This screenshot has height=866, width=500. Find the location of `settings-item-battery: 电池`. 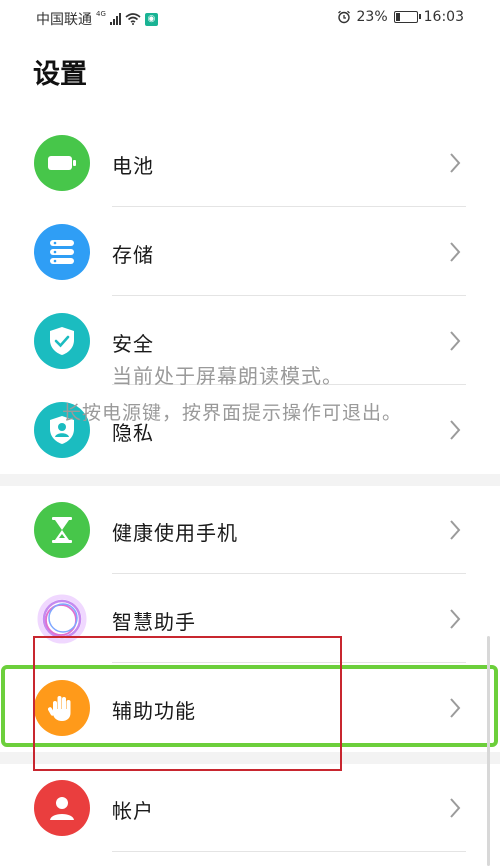

settings-item-battery: 电池 is located at coordinates (250, 163).